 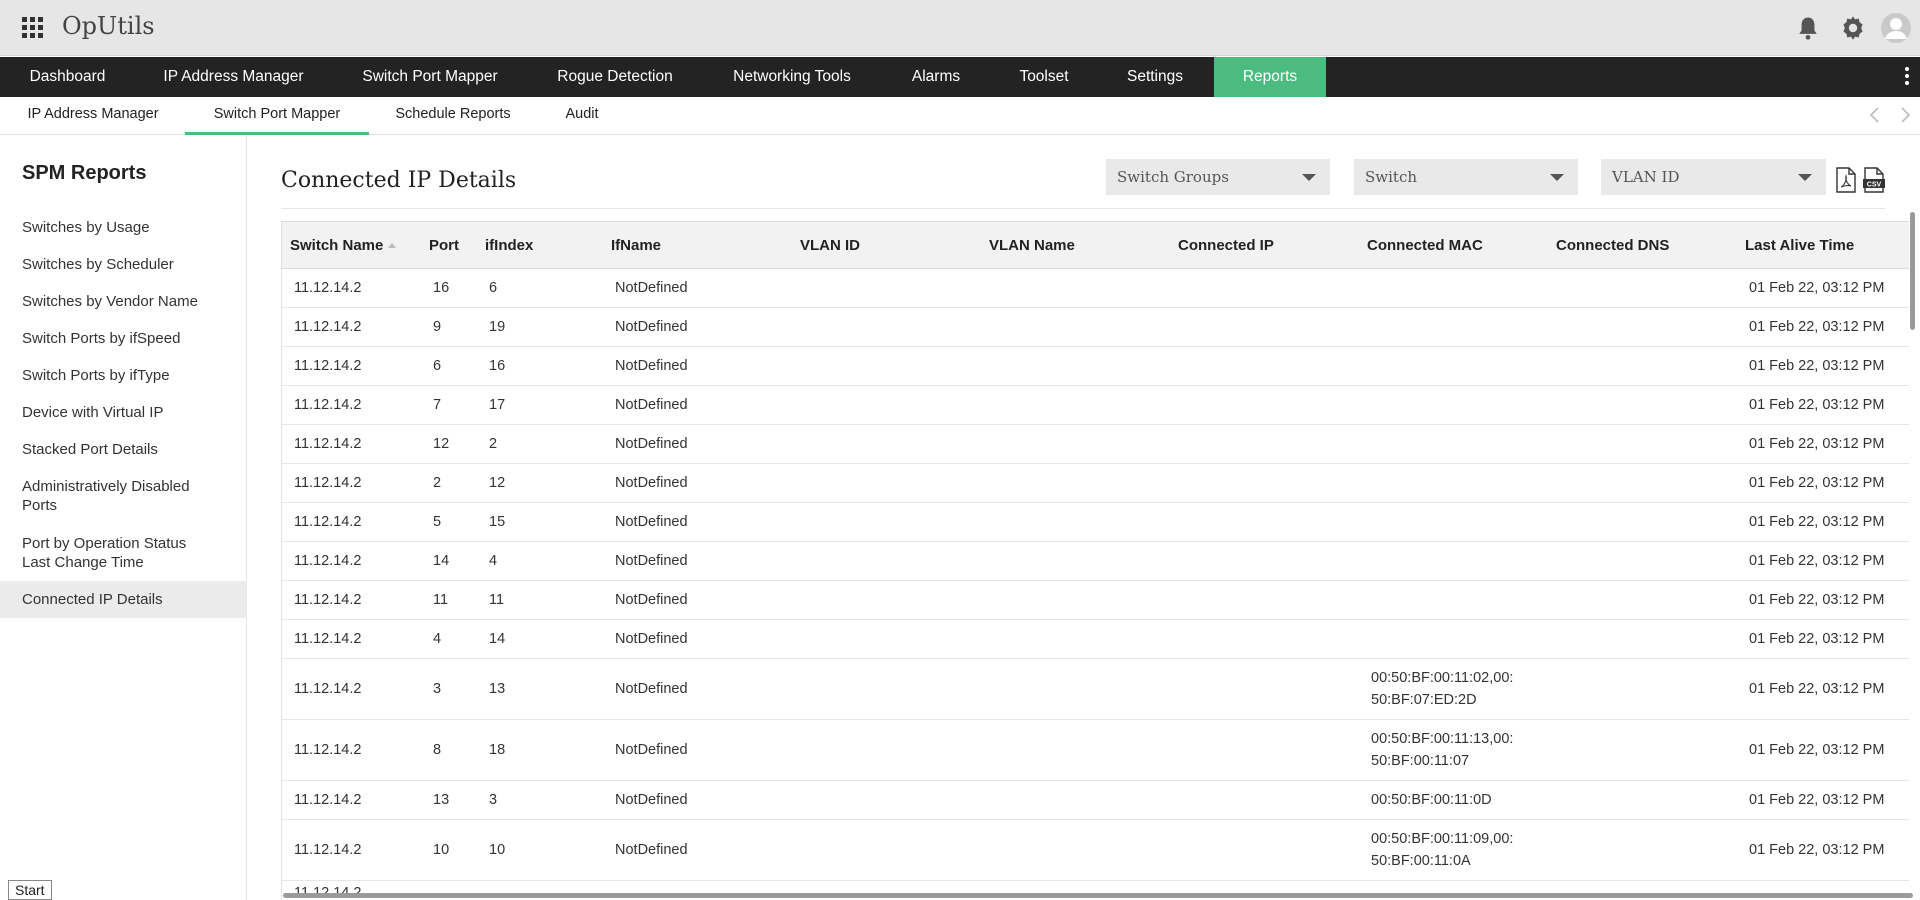 What do you see at coordinates (449, 600) in the screenshot?
I see `col-port-cell: 11` at bounding box center [449, 600].